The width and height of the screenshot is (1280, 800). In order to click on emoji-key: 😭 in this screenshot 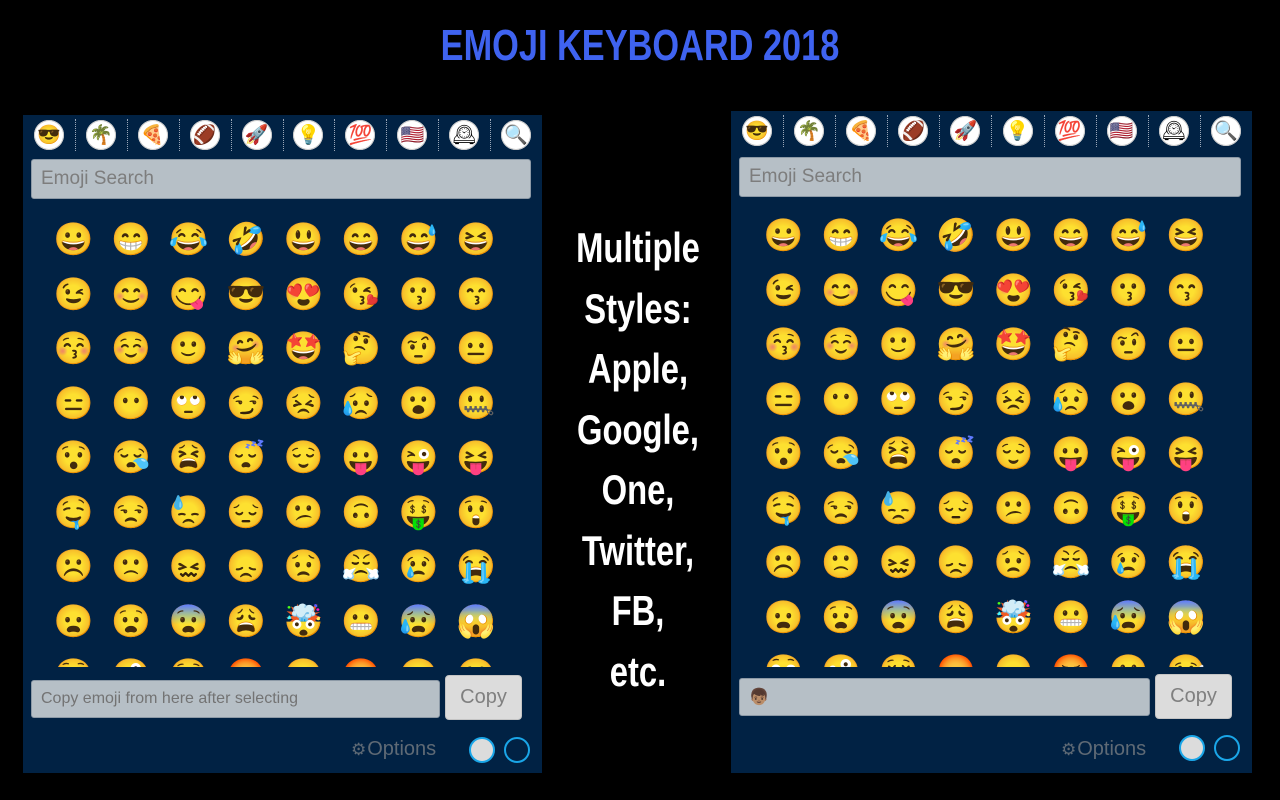, I will do `click(477, 563)`.